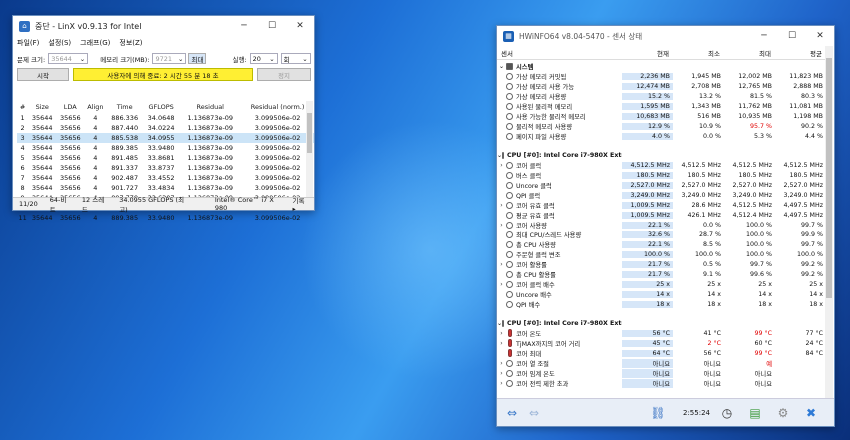 This screenshot has height=440, width=850. What do you see at coordinates (661, 383) in the screenshot?
I see `sensor-row: › 코어 전력 제한 초과 아니요 아니요 아니요` at bounding box center [661, 383].